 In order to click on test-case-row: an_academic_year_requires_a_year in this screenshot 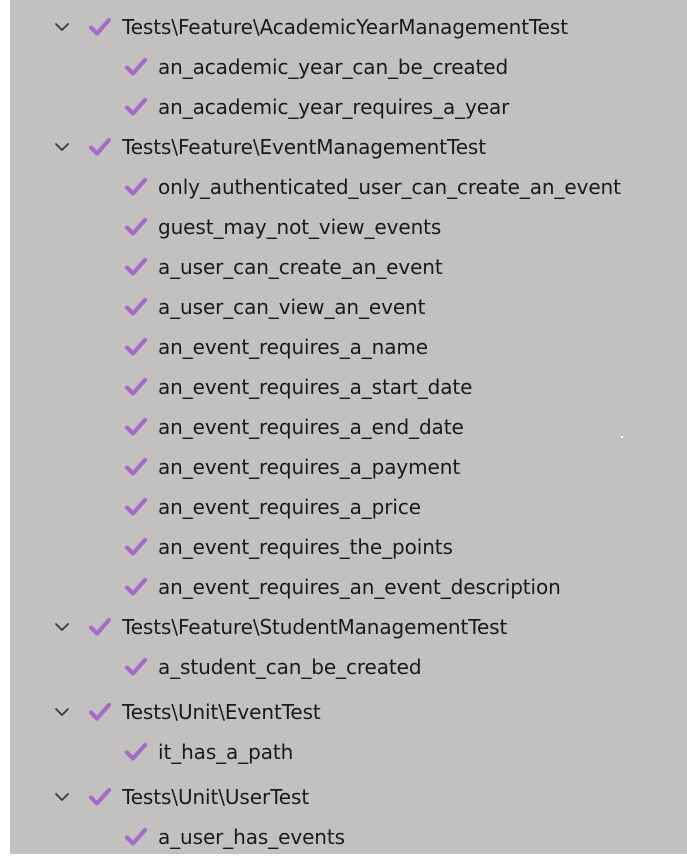, I will do `click(348, 107)`.